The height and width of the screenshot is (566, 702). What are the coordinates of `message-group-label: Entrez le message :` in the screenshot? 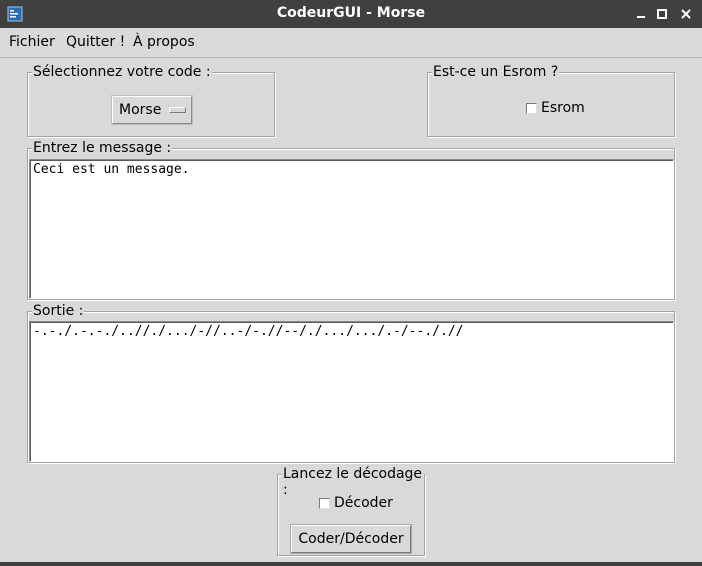 It's located at (102, 148).